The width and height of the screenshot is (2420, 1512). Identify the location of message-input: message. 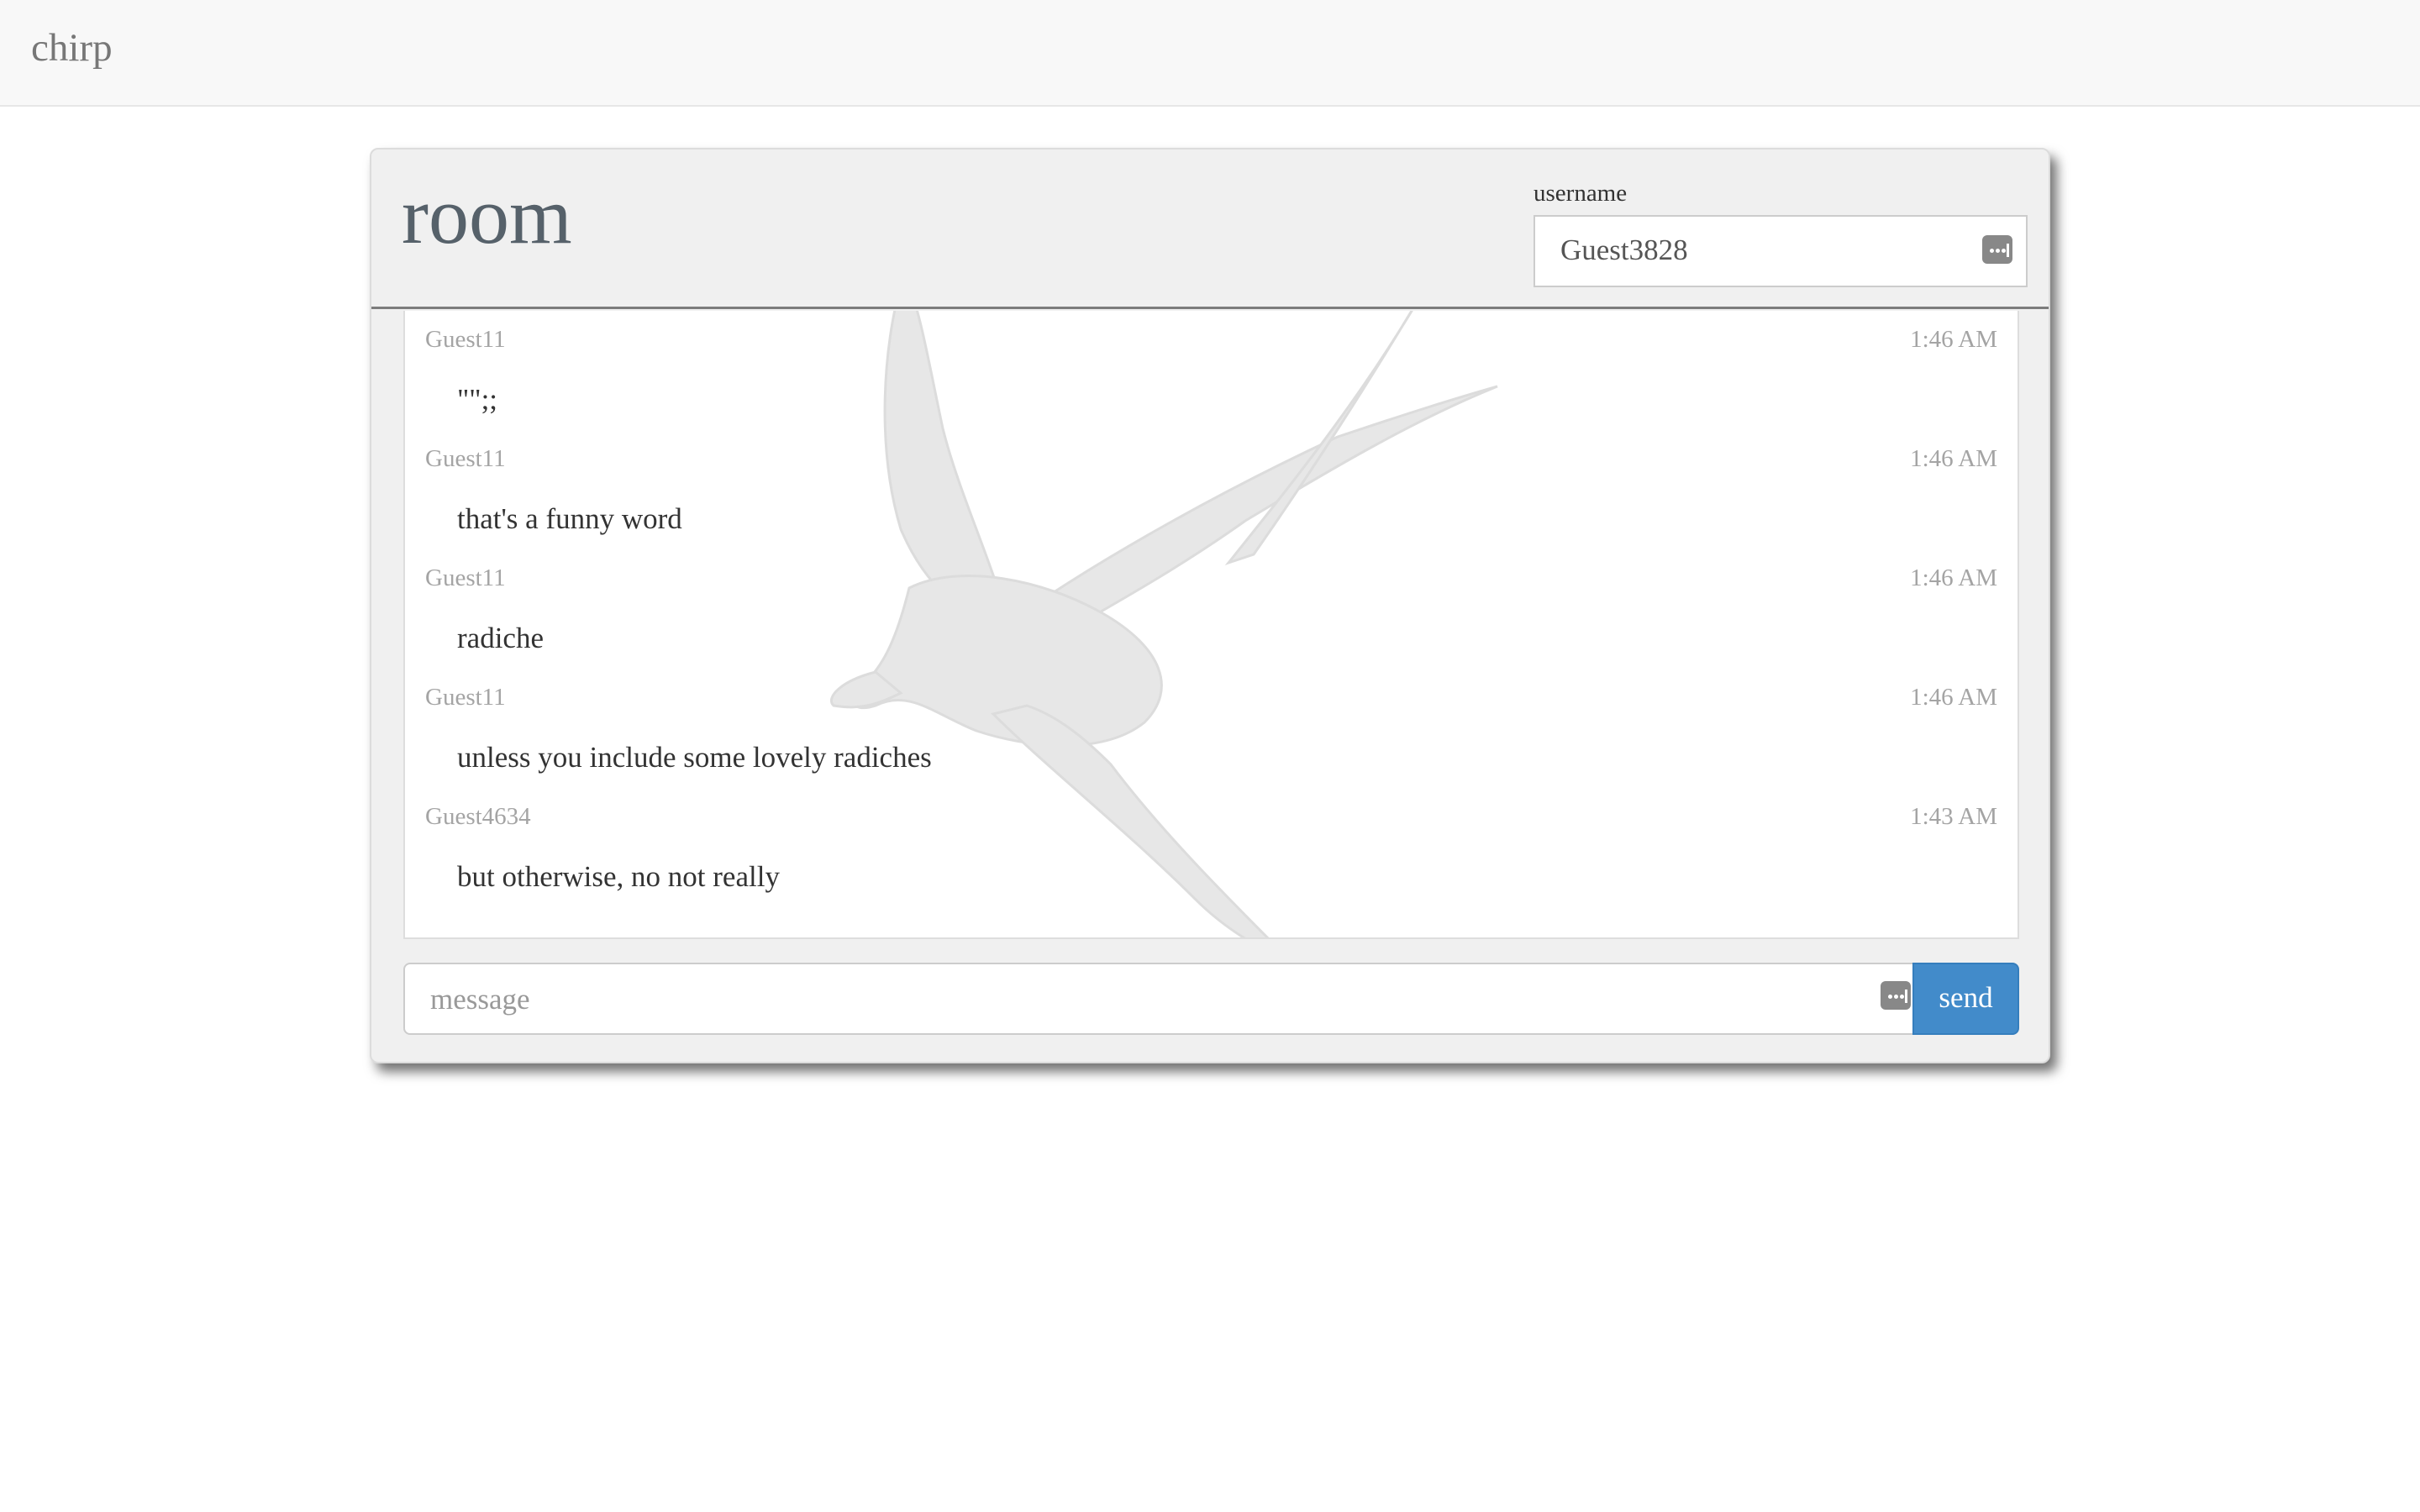
(1158, 999).